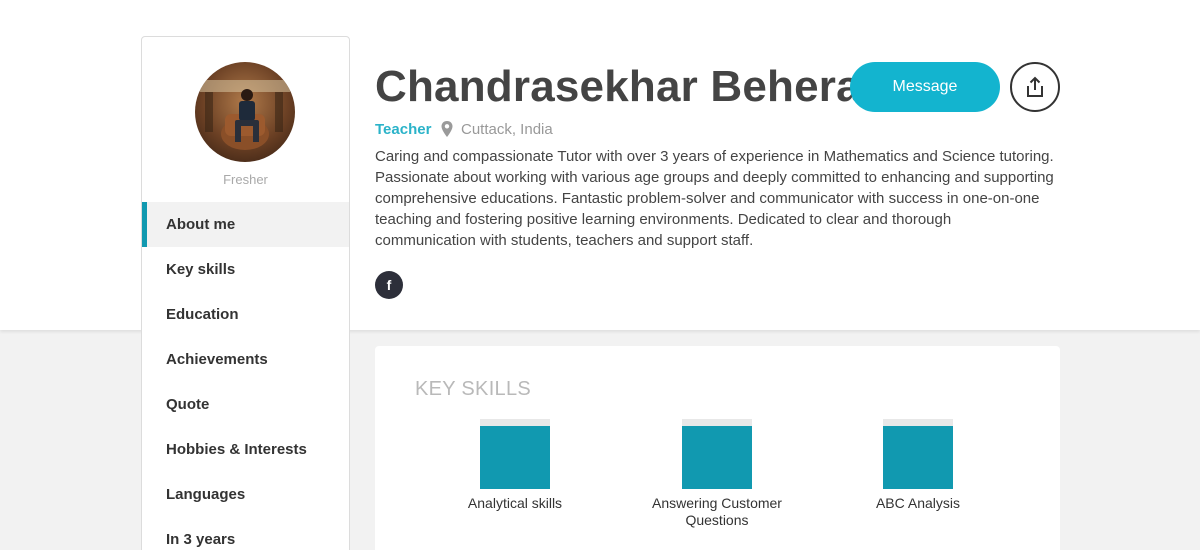  Describe the element at coordinates (245, 115) in the screenshot. I see `avatar-photo` at that location.